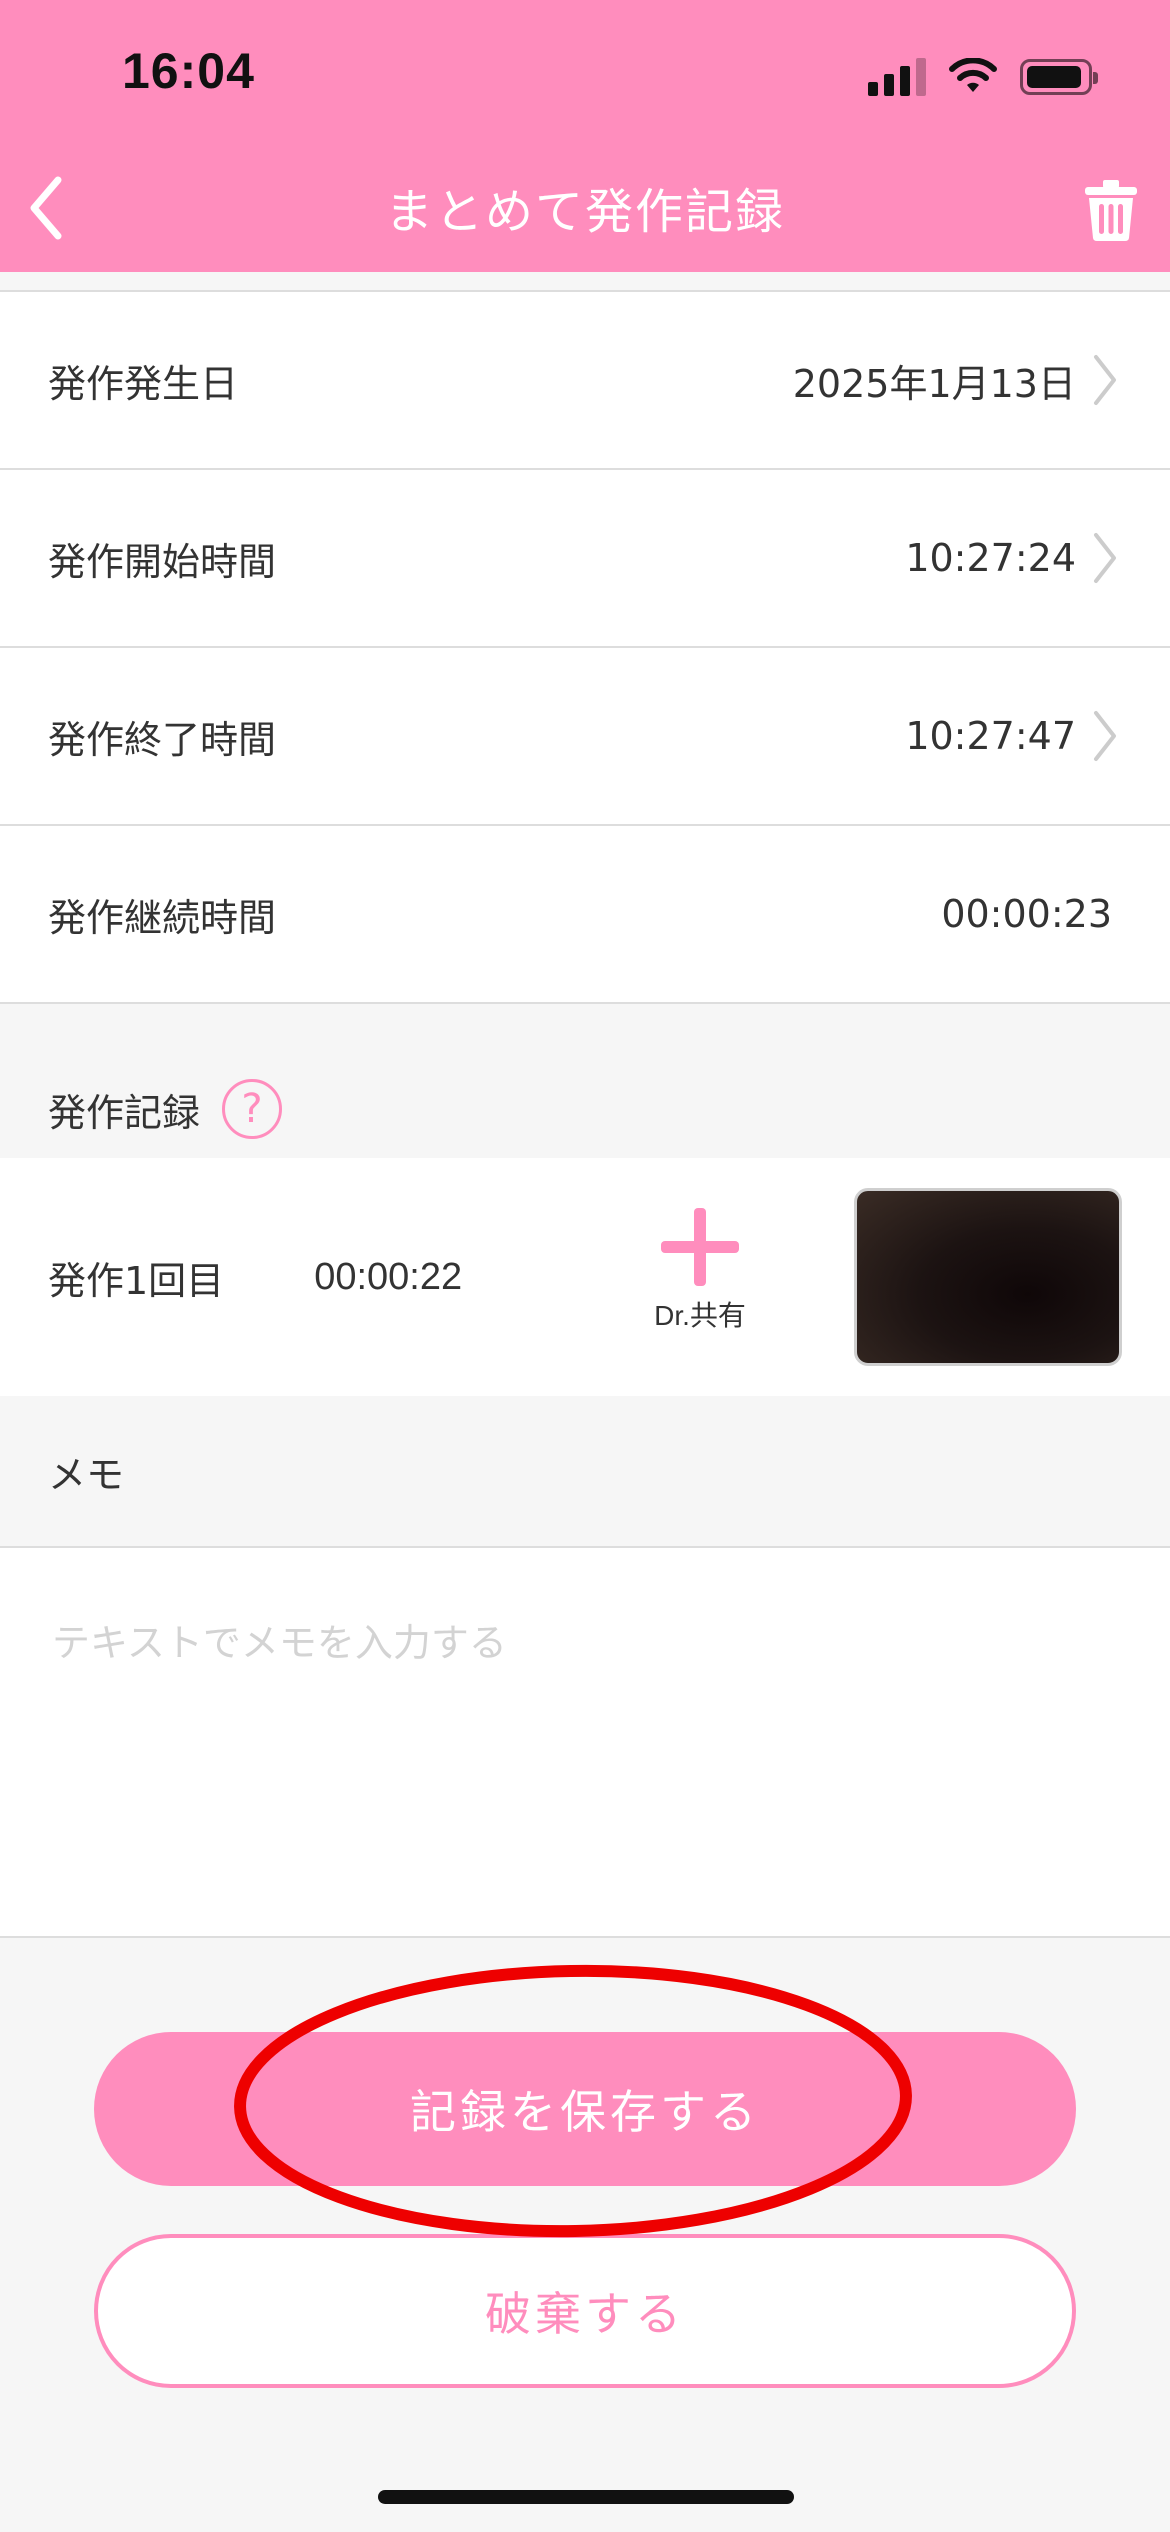 The image size is (1170, 2532). I want to click on seizure-record-item: 発作1回目 00:00:22 Dr.共有, so click(585, 1277).